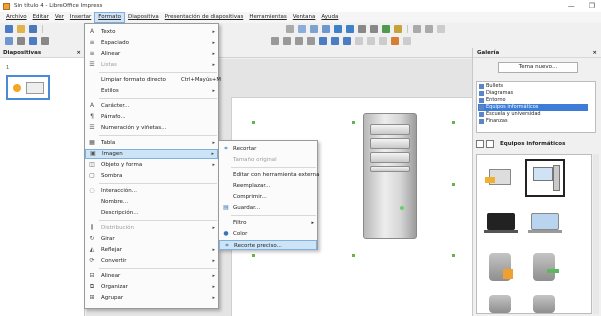 The height and width of the screenshot is (316, 601). I want to click on shadow-tool-icon, so click(383, 41).